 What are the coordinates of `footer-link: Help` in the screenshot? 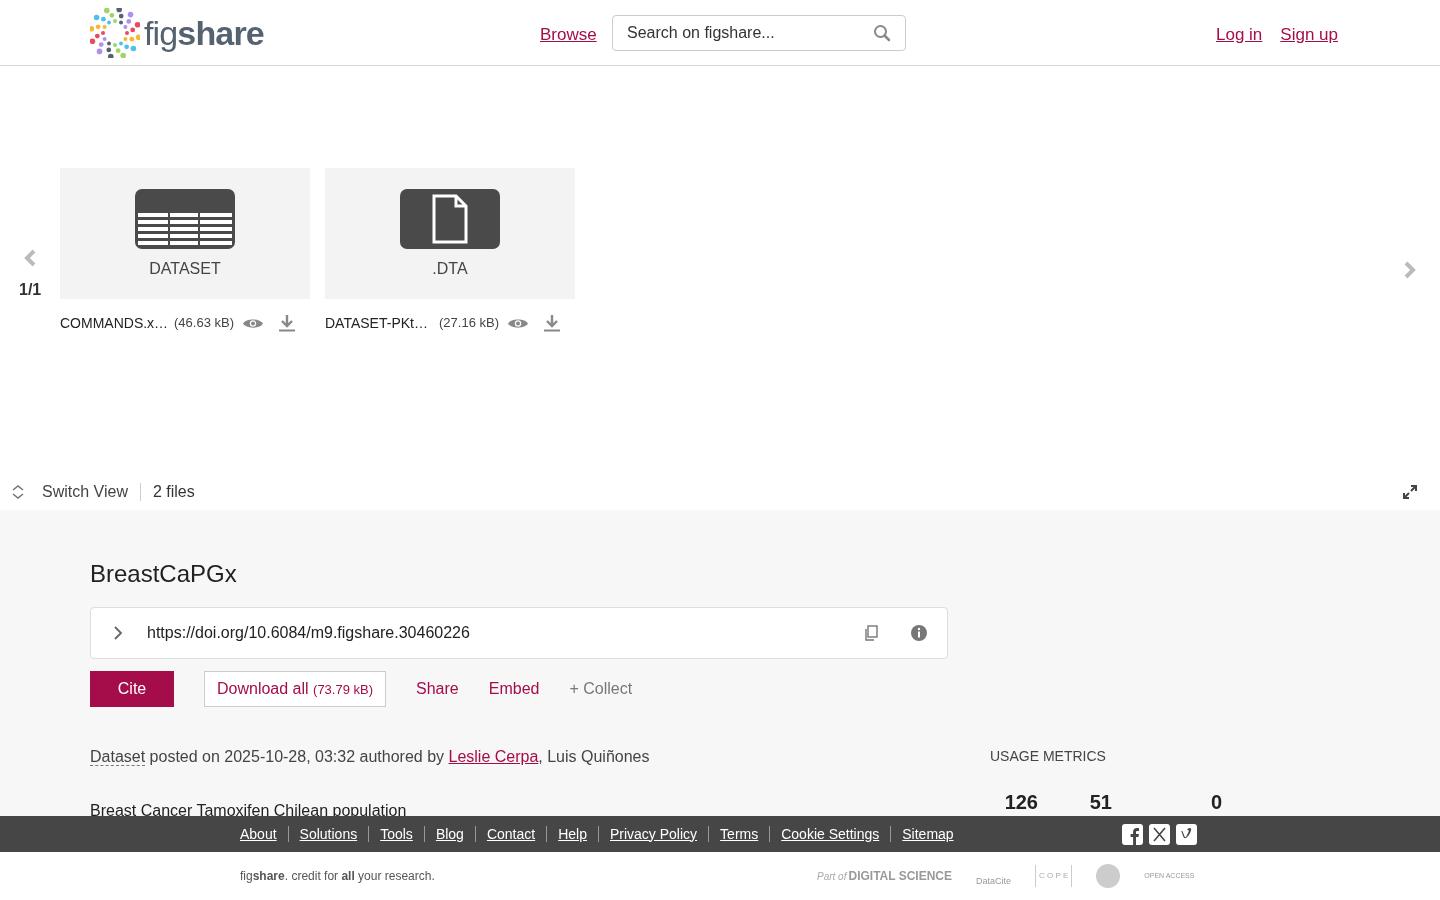 It's located at (572, 834).